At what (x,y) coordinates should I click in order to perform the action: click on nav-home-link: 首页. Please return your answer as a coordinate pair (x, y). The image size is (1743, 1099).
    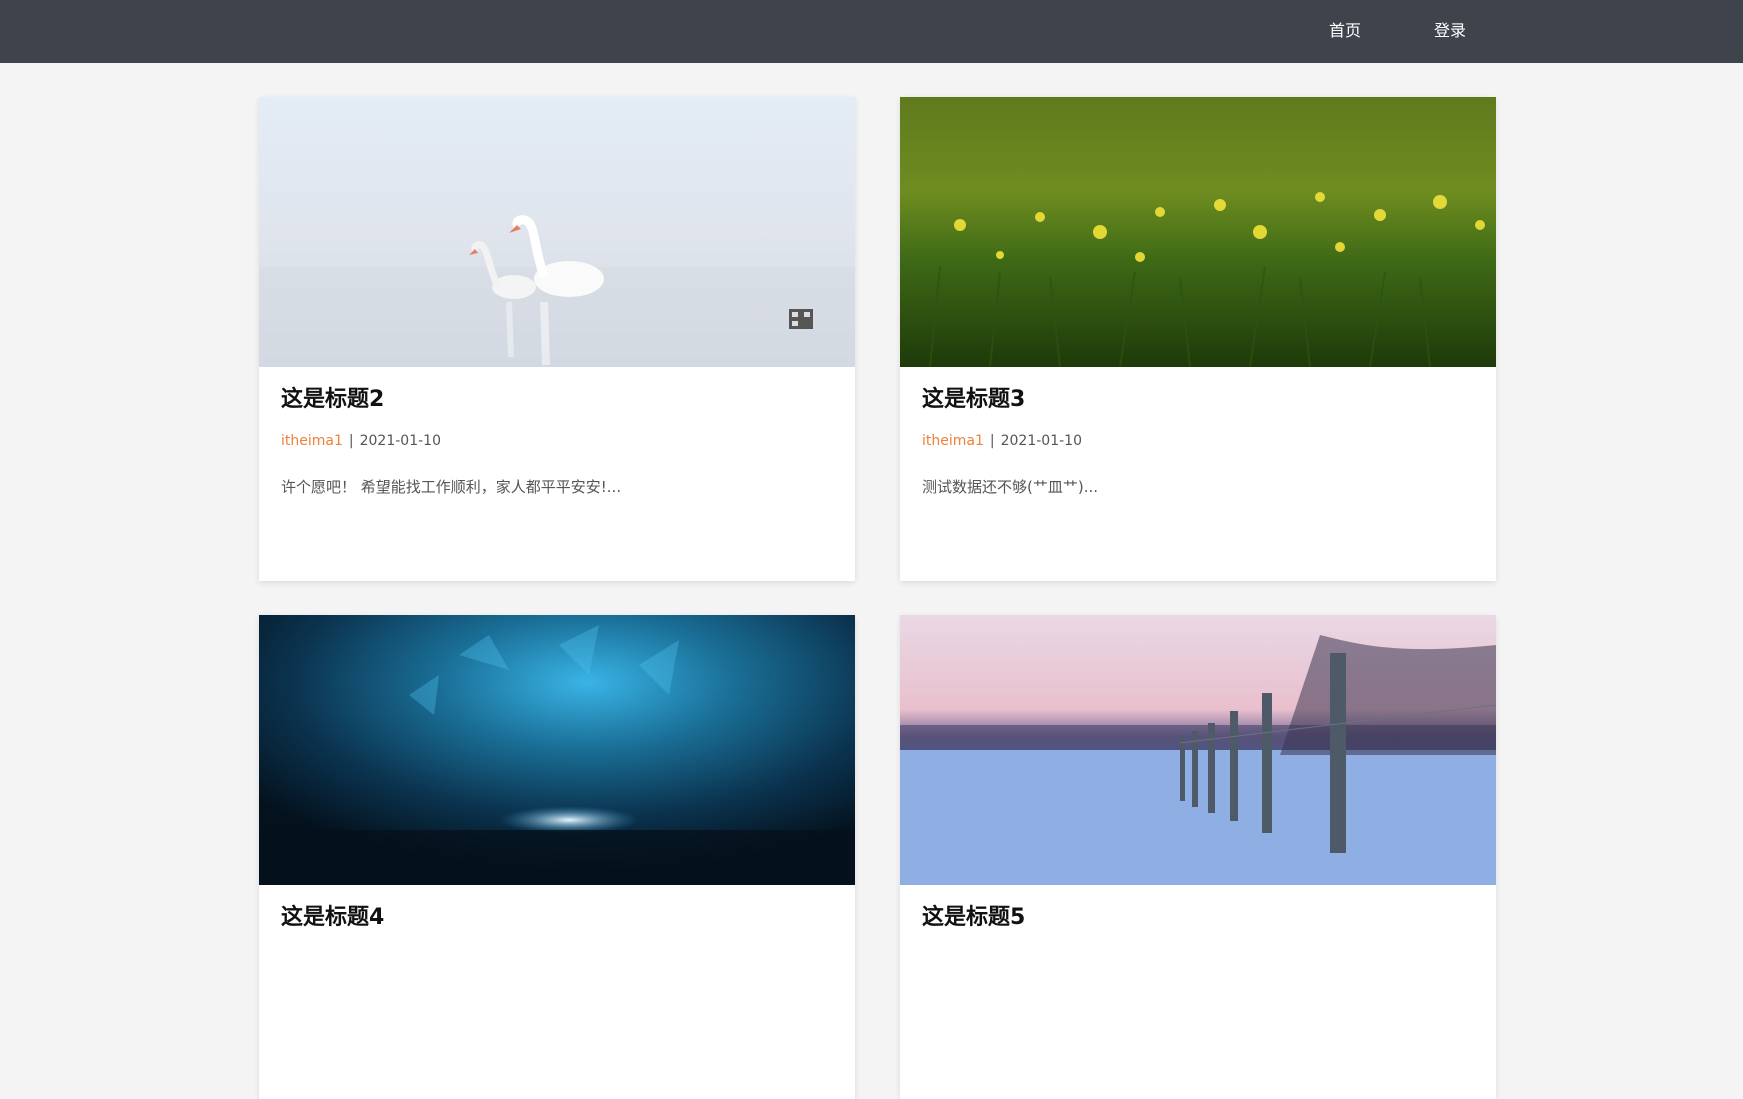
    Looking at the image, I should click on (1345, 31).